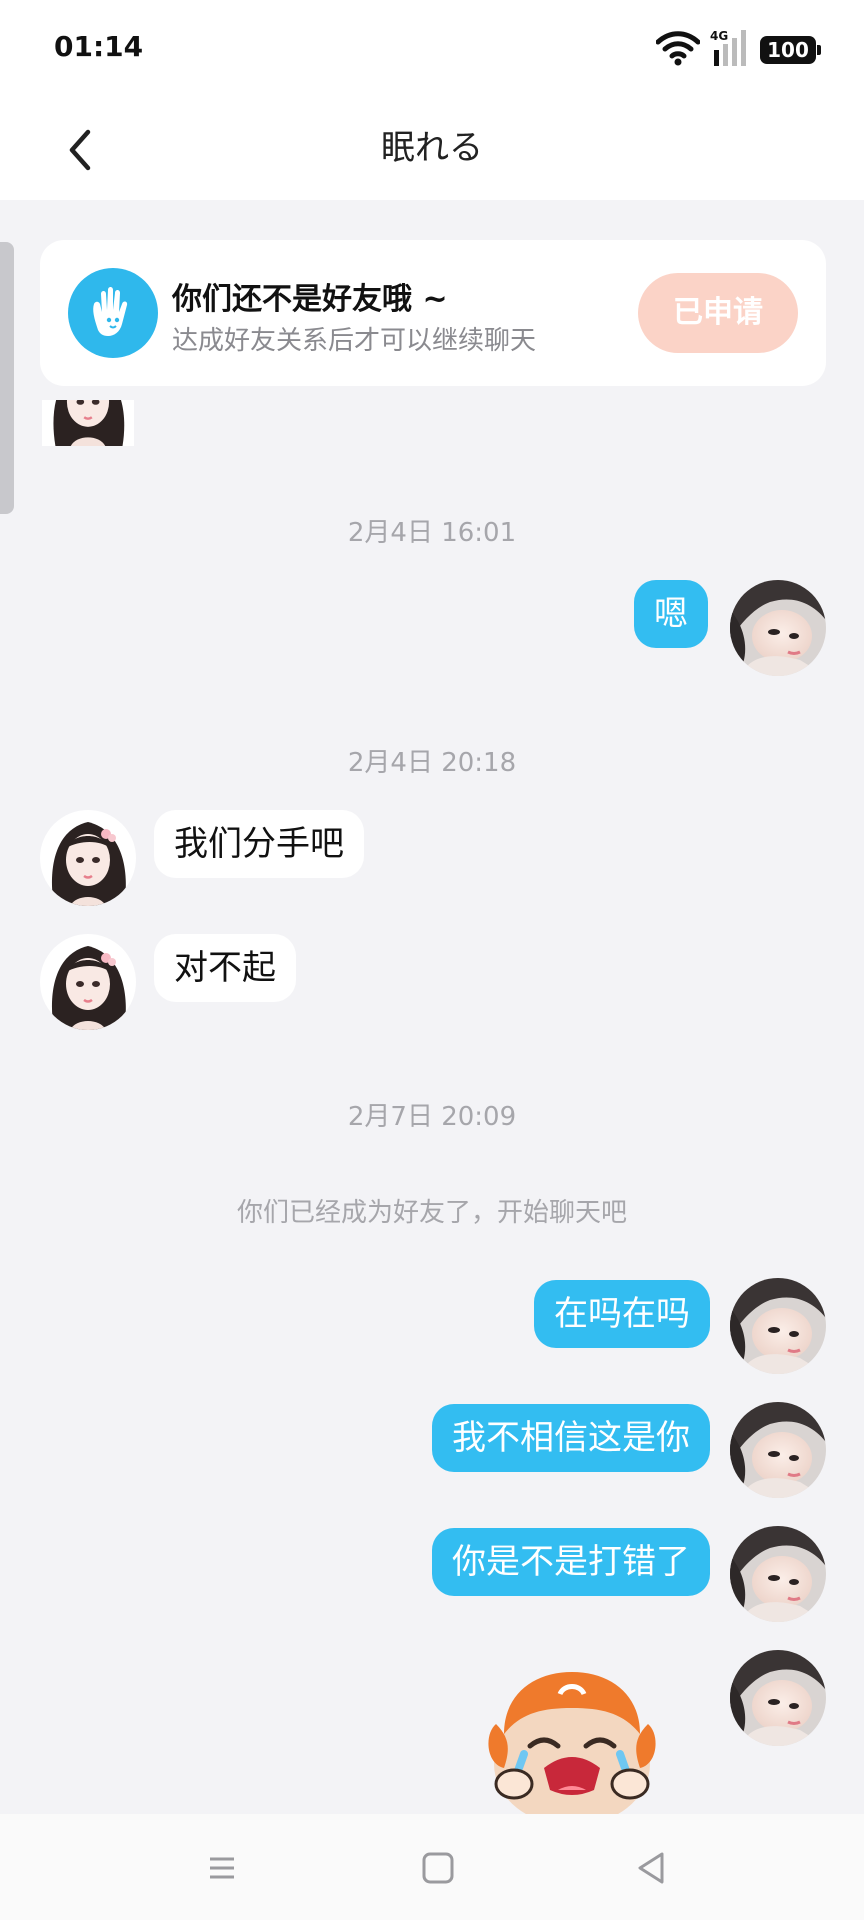 Image resolution: width=864 pixels, height=1920 pixels. What do you see at coordinates (790, 50) in the screenshot?
I see `battery-icon: 100` at bounding box center [790, 50].